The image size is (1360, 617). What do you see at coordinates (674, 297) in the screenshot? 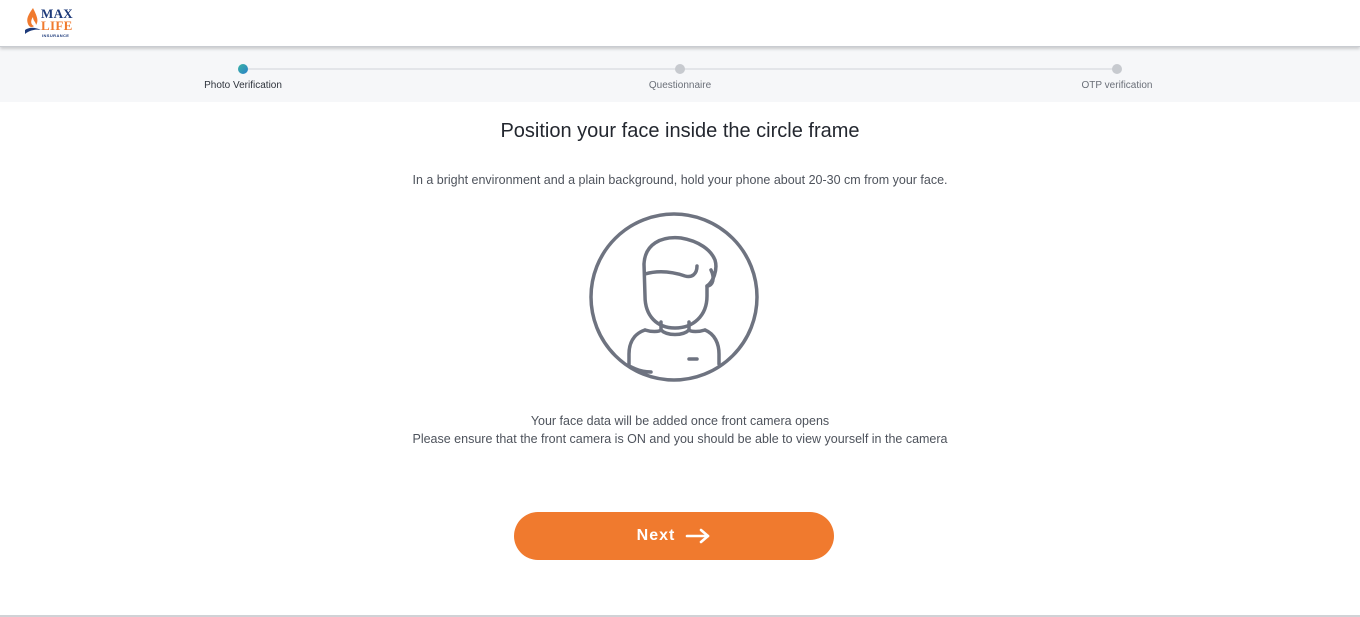
I see `face-frame-icon` at bounding box center [674, 297].